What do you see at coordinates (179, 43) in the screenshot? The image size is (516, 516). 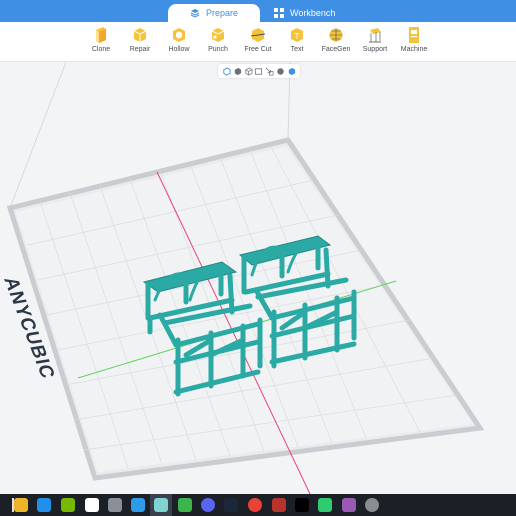 I see `hollow-button: Hollow` at bounding box center [179, 43].